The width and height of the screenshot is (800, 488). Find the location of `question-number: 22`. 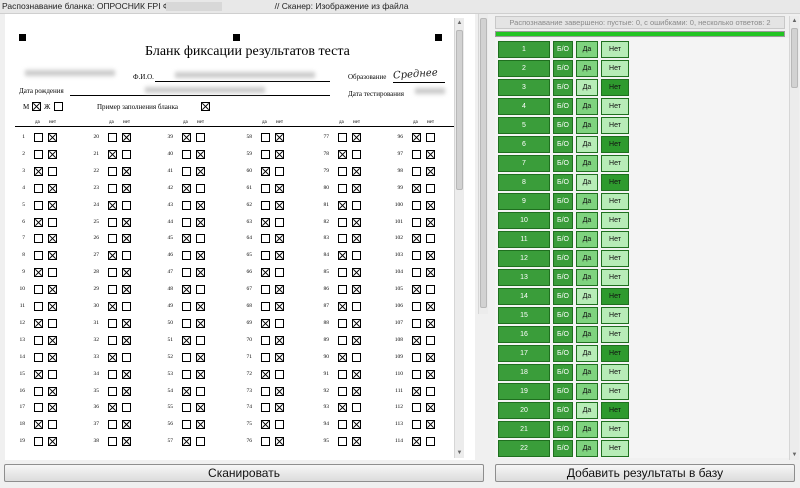

question-number: 22 is located at coordinates (524, 448).